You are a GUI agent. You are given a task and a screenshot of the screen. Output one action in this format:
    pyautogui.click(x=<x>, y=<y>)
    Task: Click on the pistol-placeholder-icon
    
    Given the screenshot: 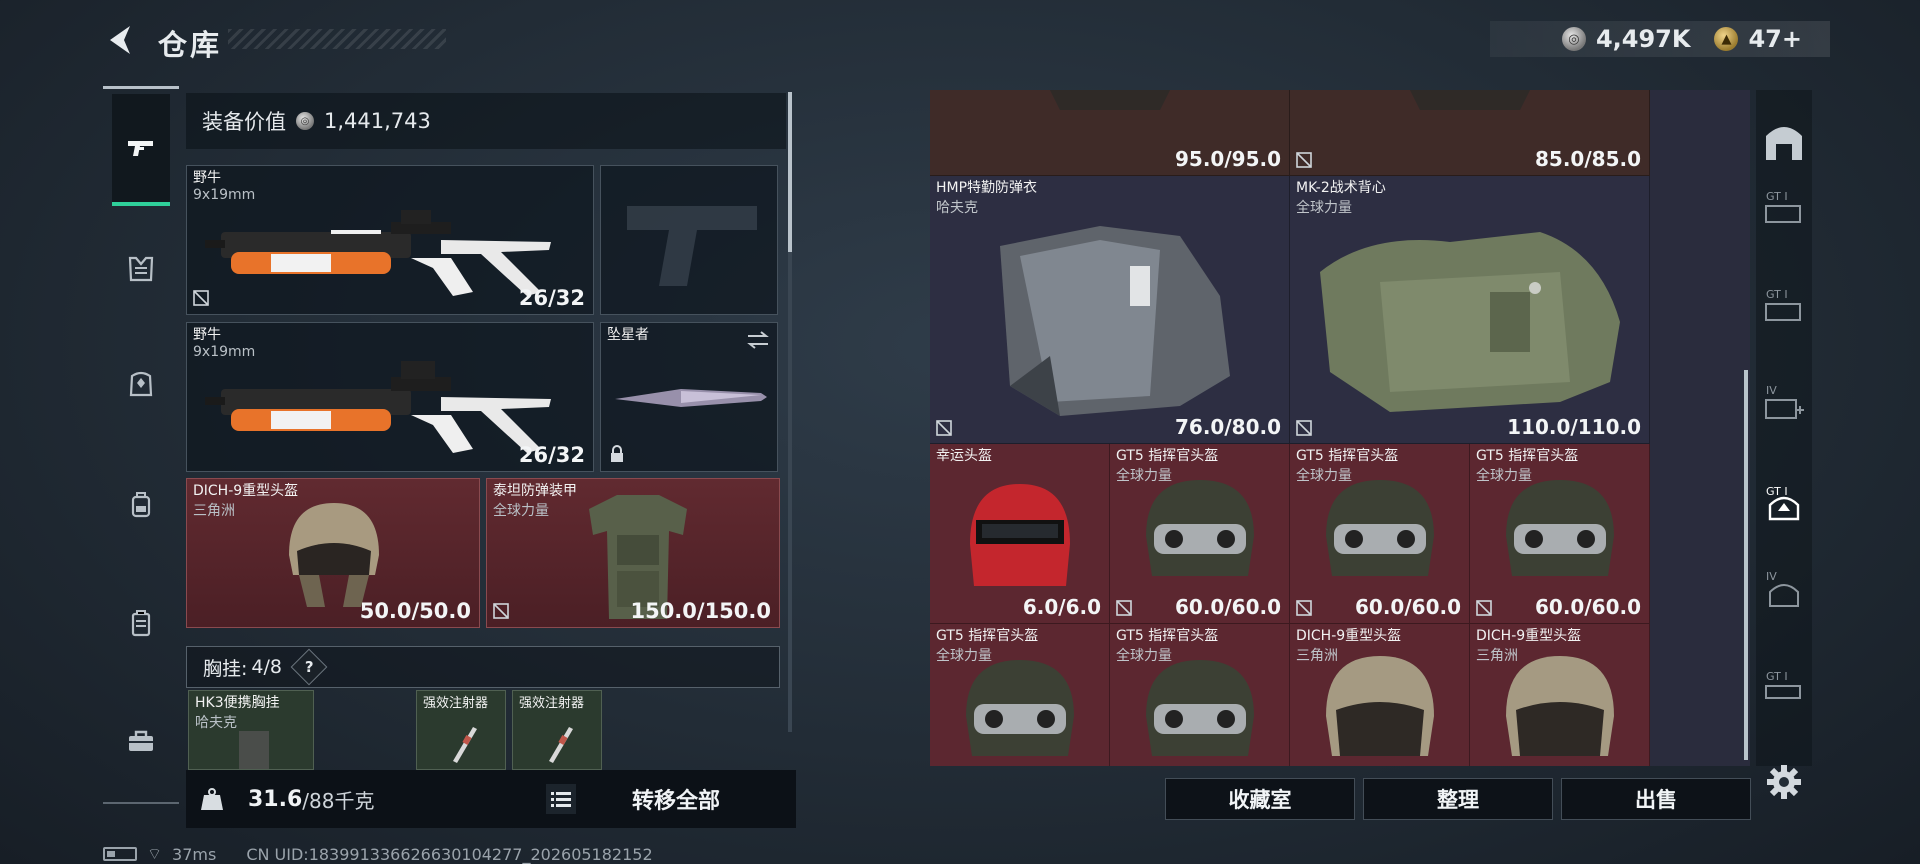 What is the action you would take?
    pyautogui.click(x=692, y=246)
    